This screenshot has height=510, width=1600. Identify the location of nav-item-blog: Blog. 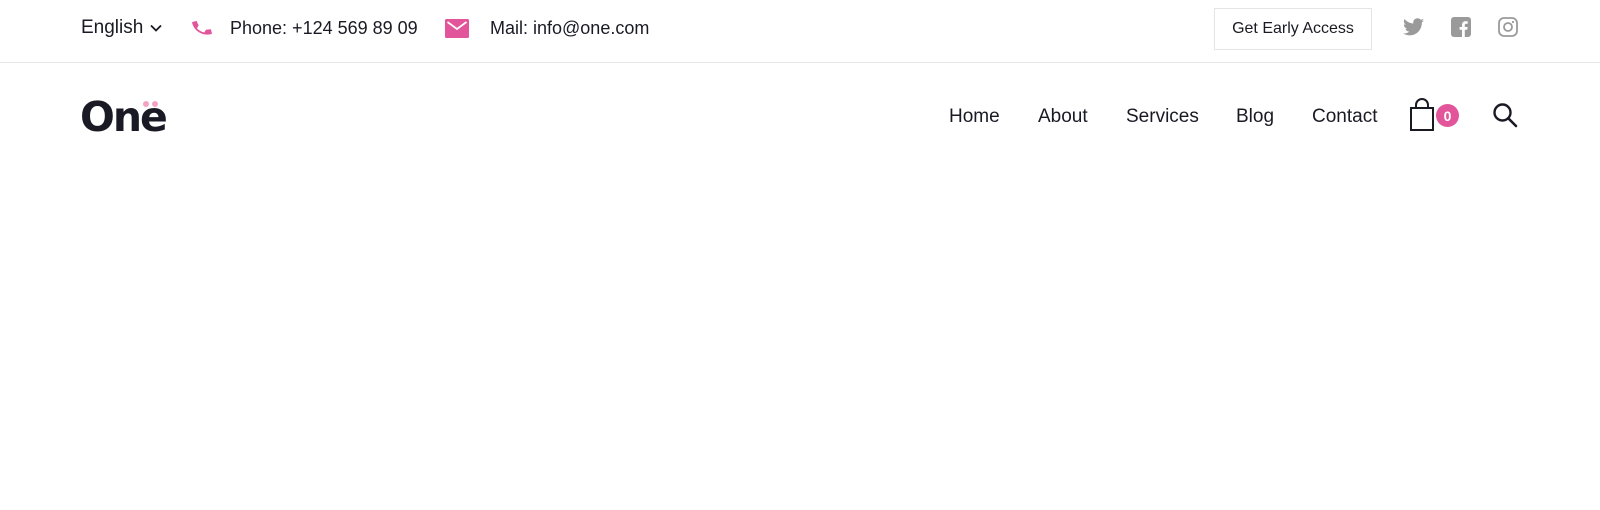
(1255, 117).